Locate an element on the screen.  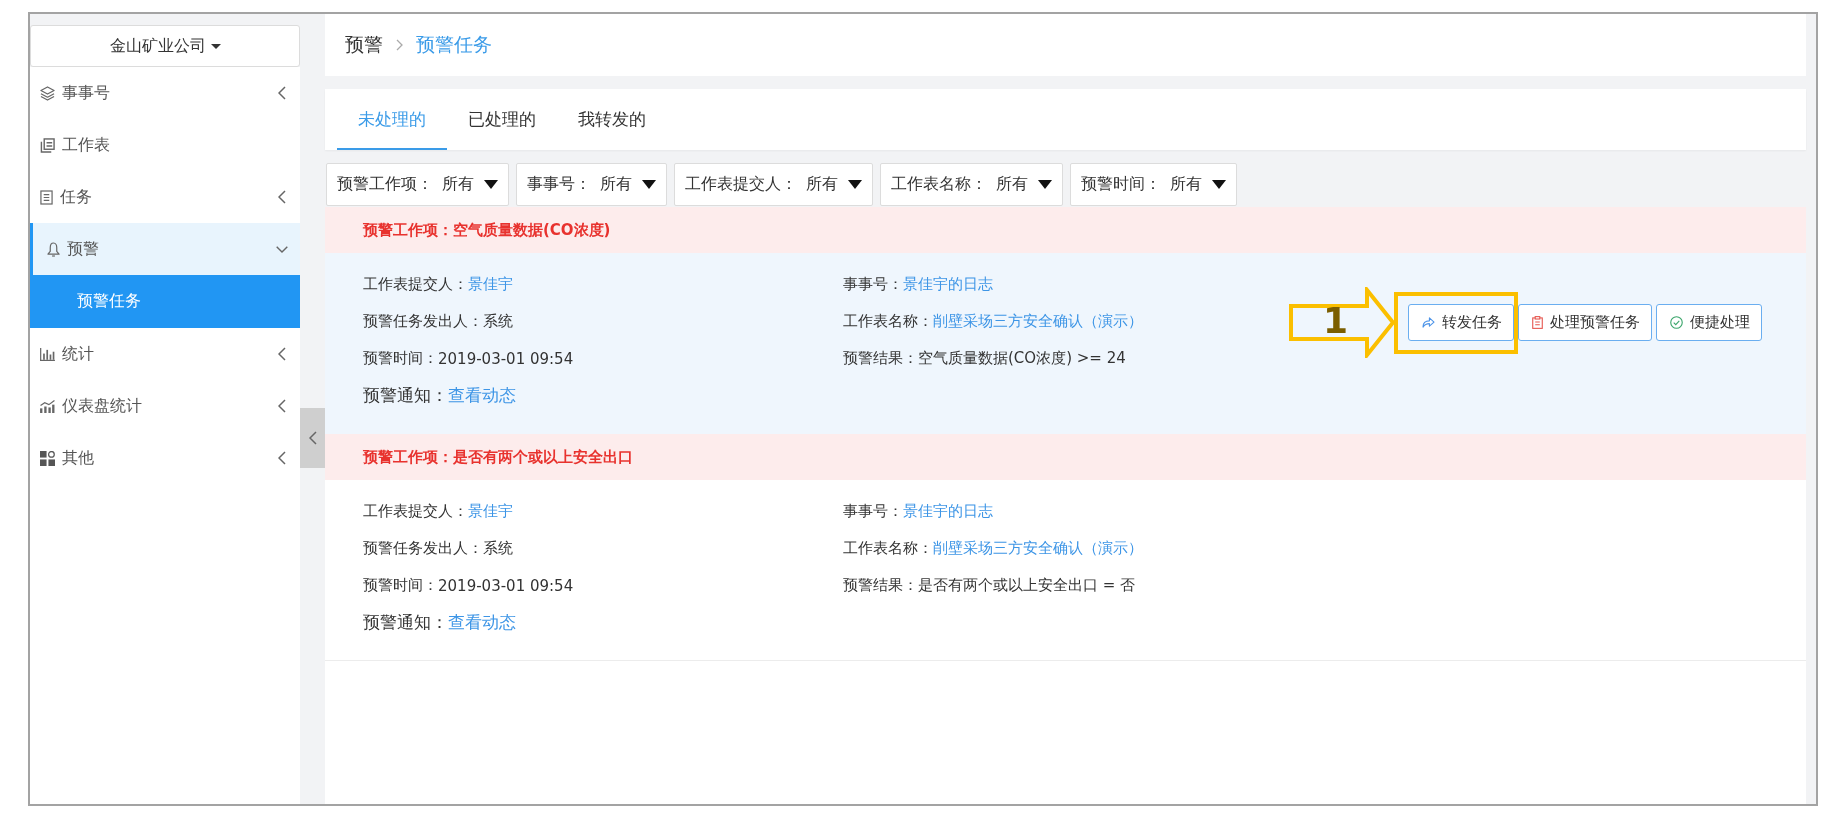
company-selector: 金山矿业公司 is located at coordinates (165, 46).